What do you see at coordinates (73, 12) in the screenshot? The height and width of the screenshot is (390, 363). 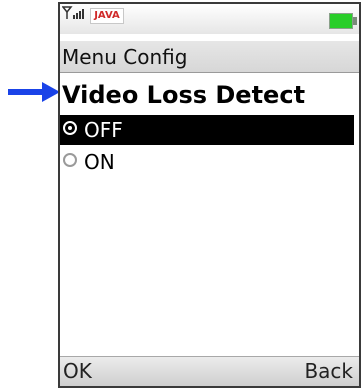 I see `signal-strength-icon` at bounding box center [73, 12].